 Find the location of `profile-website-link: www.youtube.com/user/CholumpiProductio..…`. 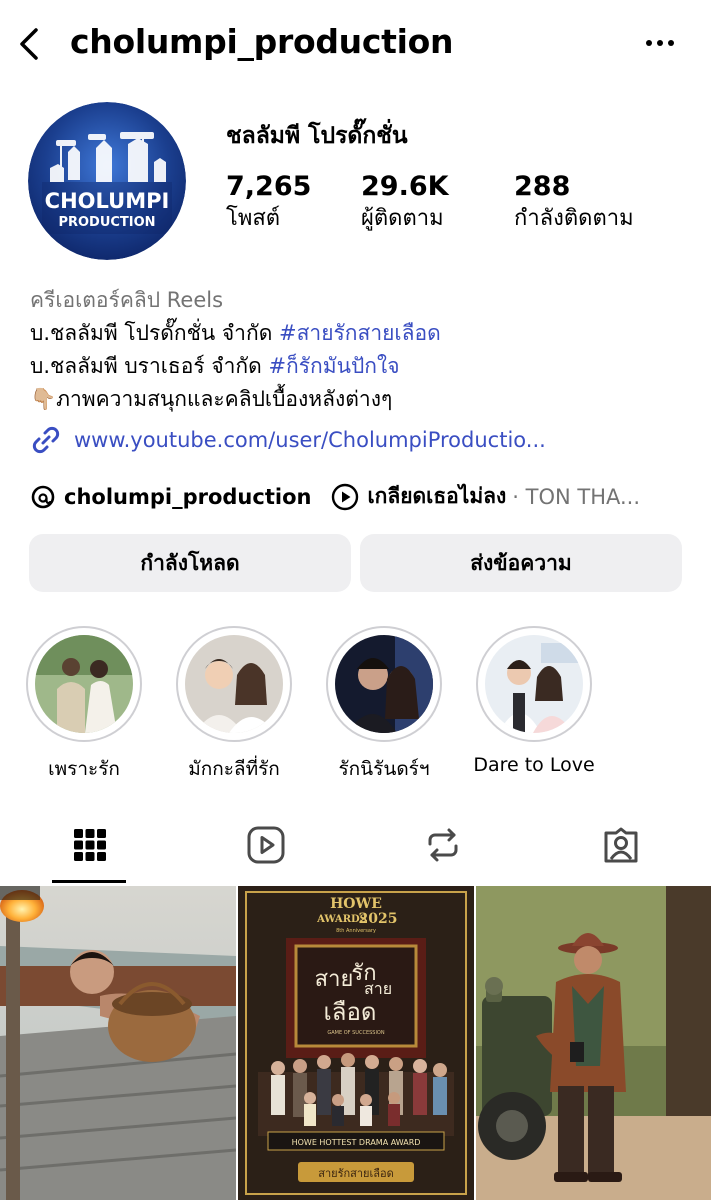

profile-website-link: www.youtube.com/user/CholumpiProductio..… is located at coordinates (288, 440).